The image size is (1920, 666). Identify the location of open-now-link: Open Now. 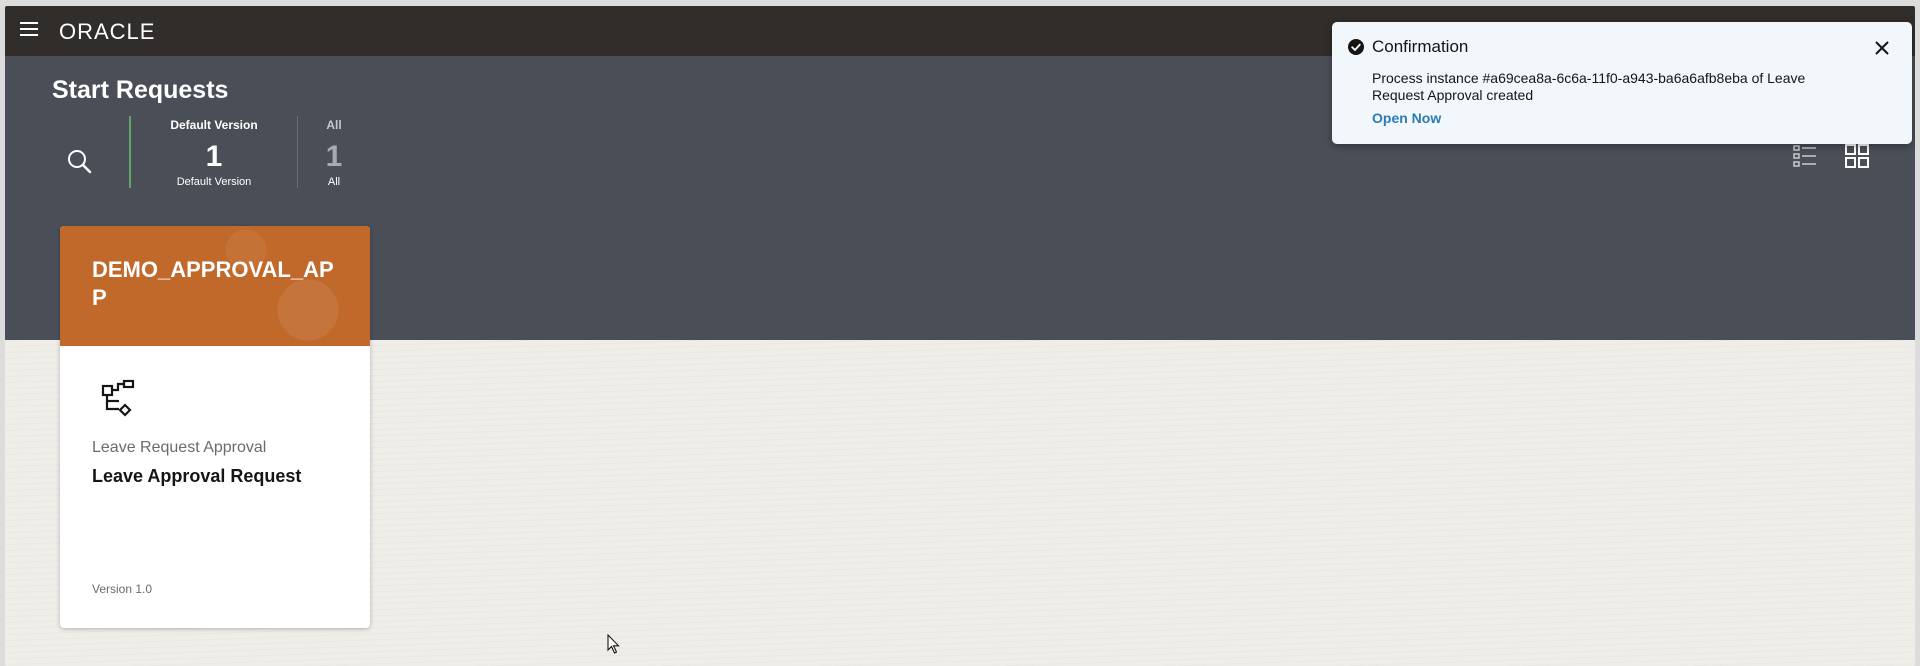
(1406, 118).